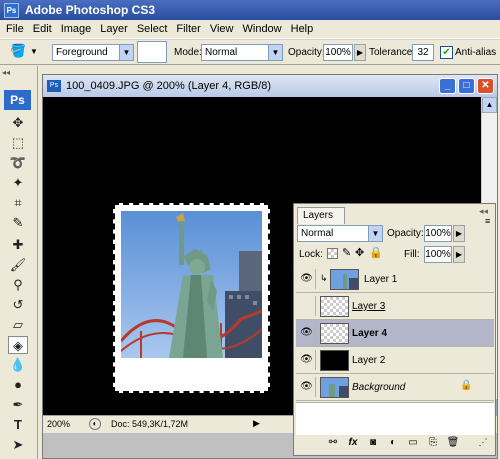  What do you see at coordinates (459, 233) in the screenshot?
I see `layer-opacity-slider-button: ▶` at bounding box center [459, 233].